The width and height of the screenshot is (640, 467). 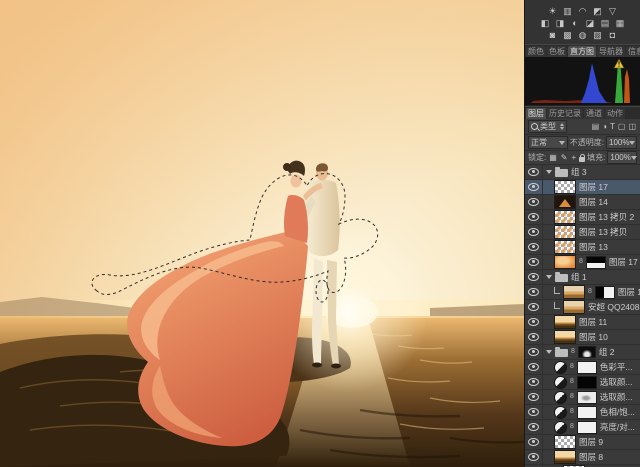 I want to click on gradient-map-icon: ▨, so click(x=598, y=35).